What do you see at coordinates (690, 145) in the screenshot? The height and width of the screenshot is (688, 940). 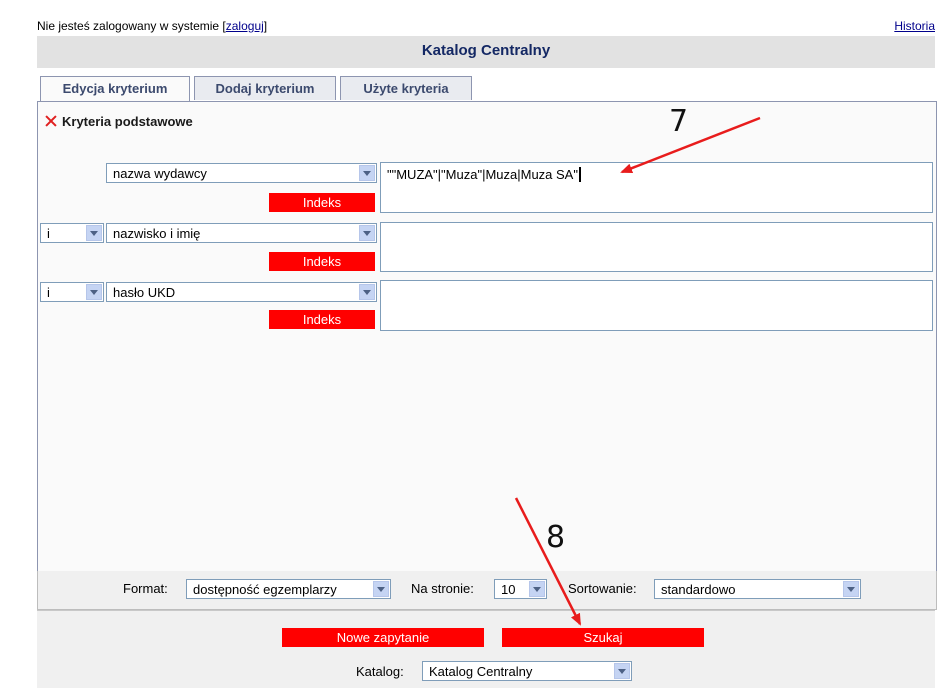 I see `arrow-step7` at bounding box center [690, 145].